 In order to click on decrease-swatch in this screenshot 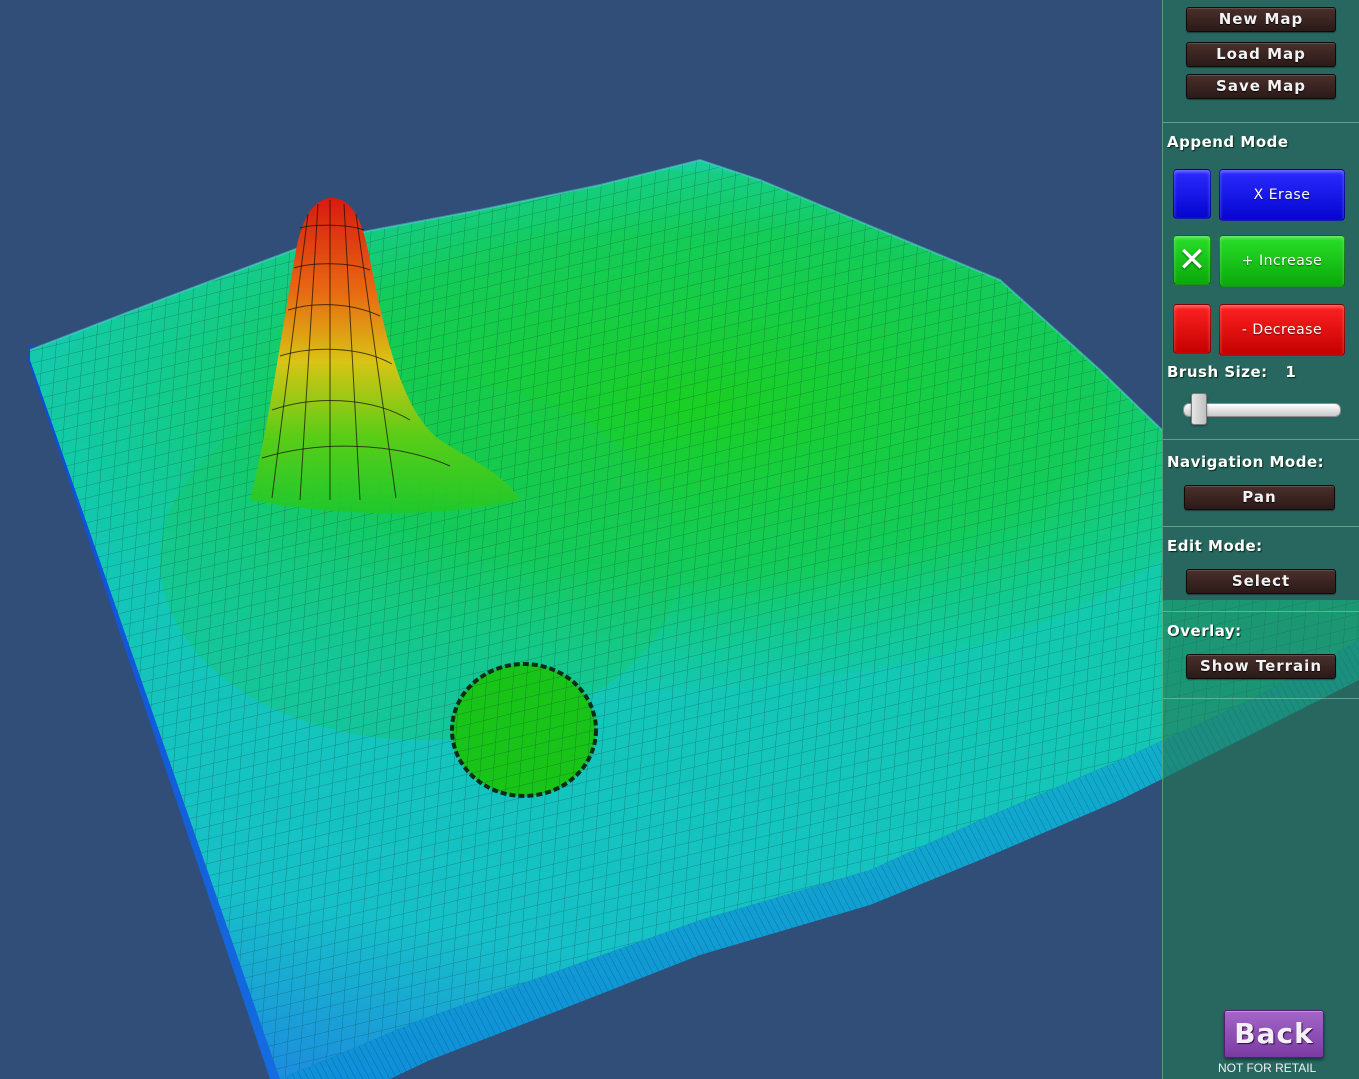, I will do `click(1192, 329)`.